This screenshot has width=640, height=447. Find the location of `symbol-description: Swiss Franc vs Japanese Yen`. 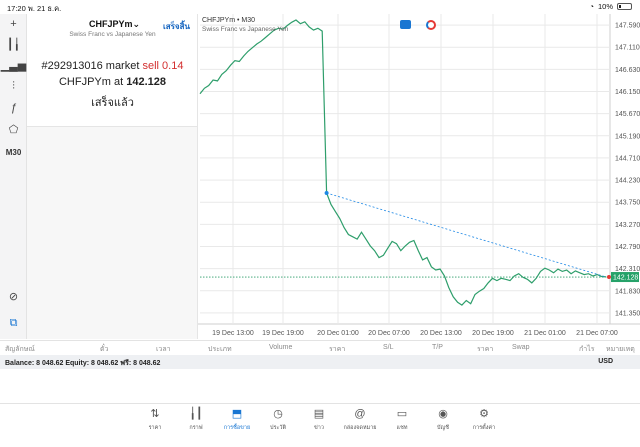

symbol-description: Swiss Franc vs Japanese Yen is located at coordinates (112, 34).